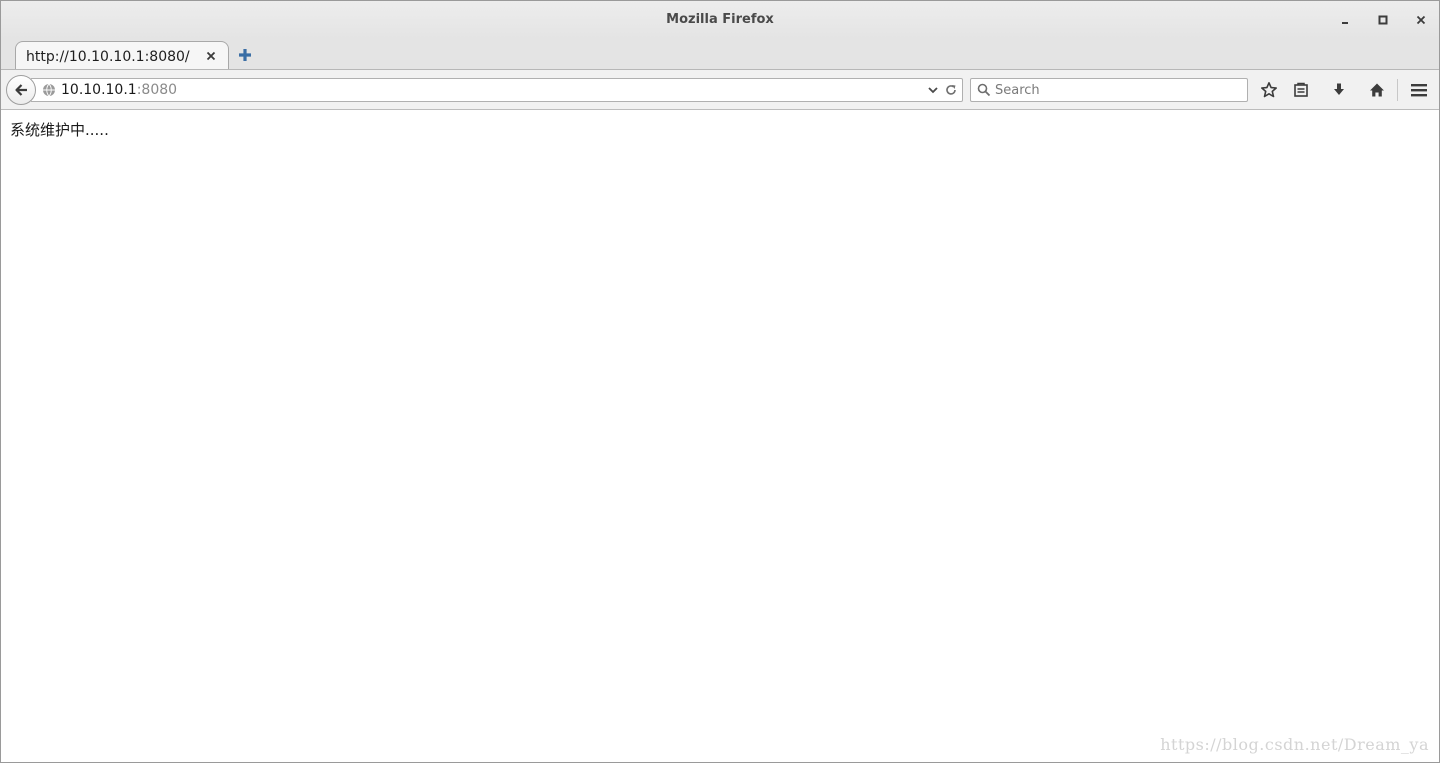 The width and height of the screenshot is (1440, 763). I want to click on download-icon, so click(1339, 89).